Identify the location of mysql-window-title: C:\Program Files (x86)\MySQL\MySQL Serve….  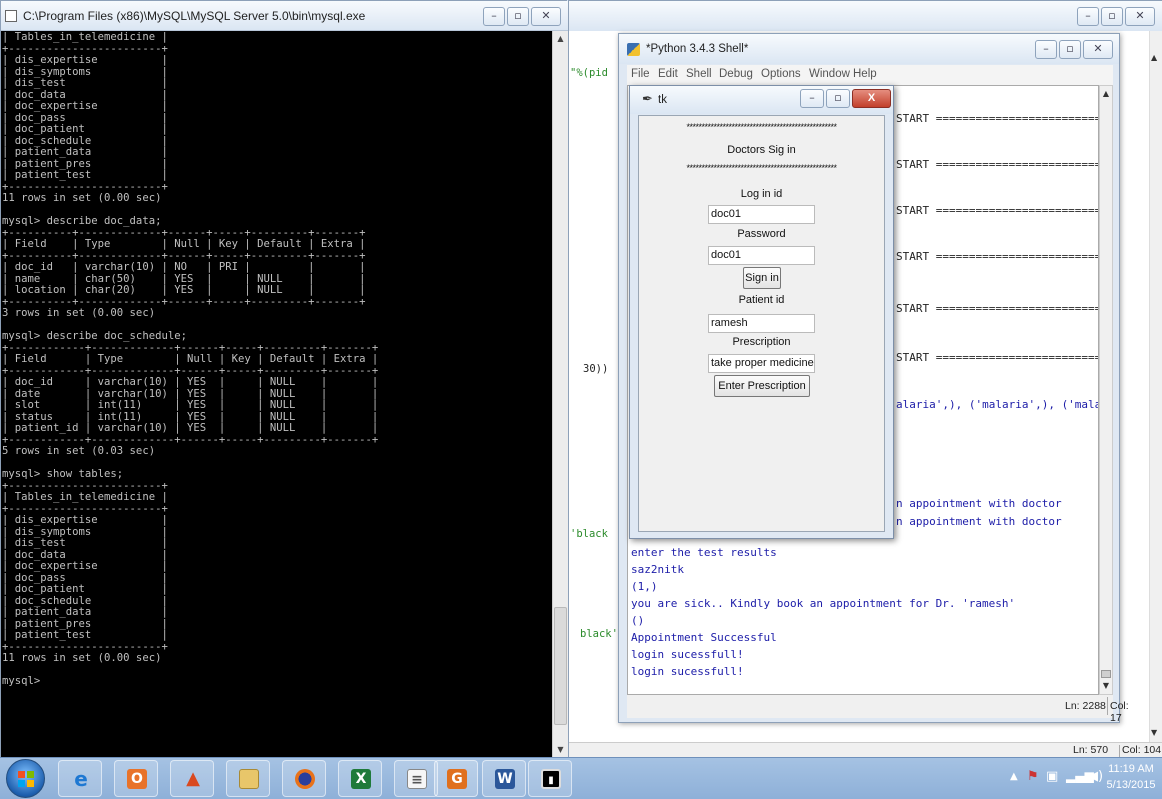
(194, 16).